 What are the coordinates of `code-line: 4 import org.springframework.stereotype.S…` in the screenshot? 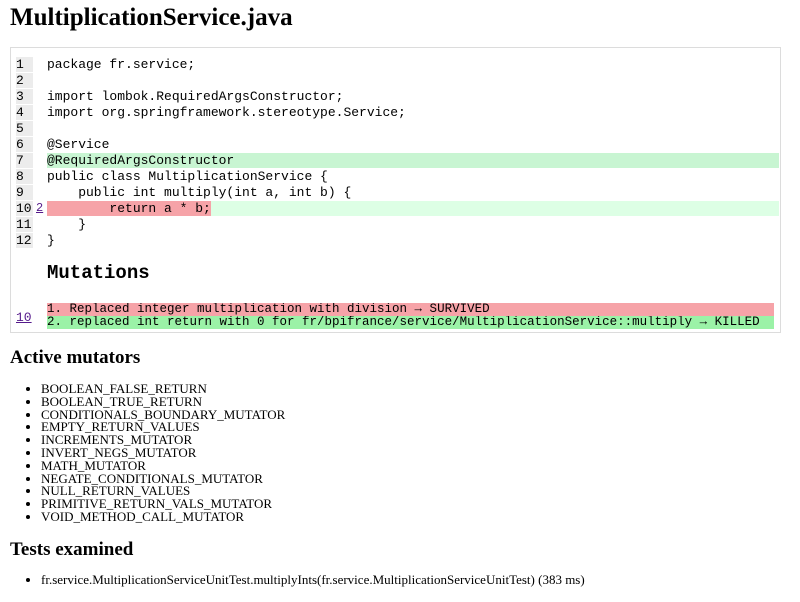 It's located at (397, 112).